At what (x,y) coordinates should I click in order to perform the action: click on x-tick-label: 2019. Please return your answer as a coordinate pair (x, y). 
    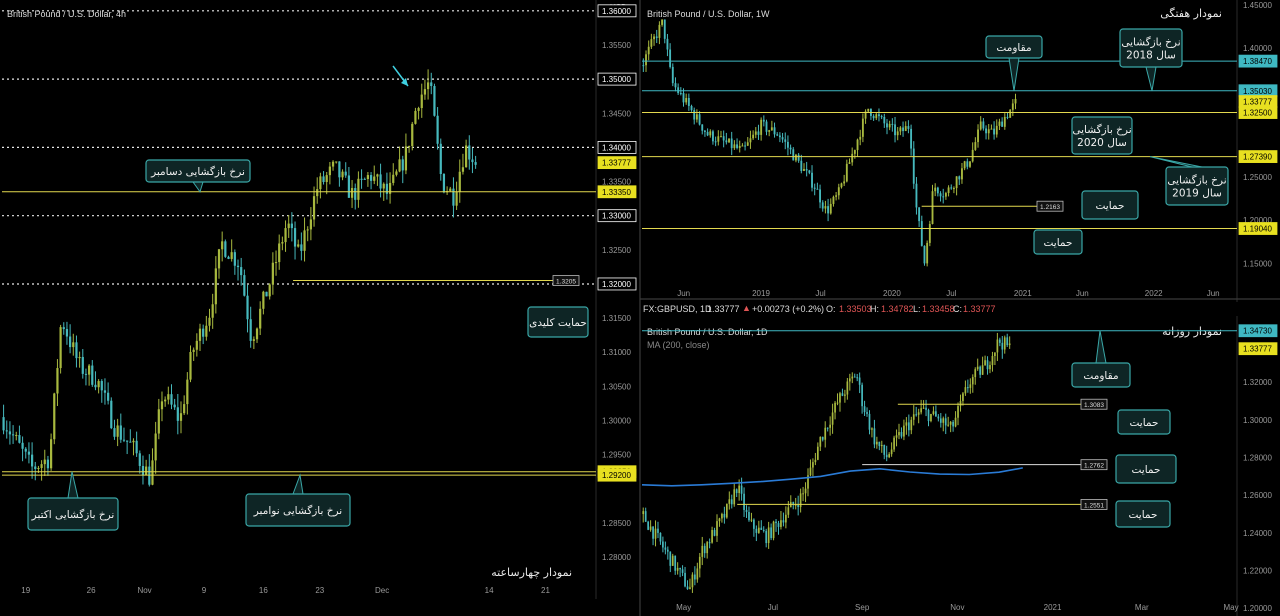
    Looking at the image, I should click on (761, 293).